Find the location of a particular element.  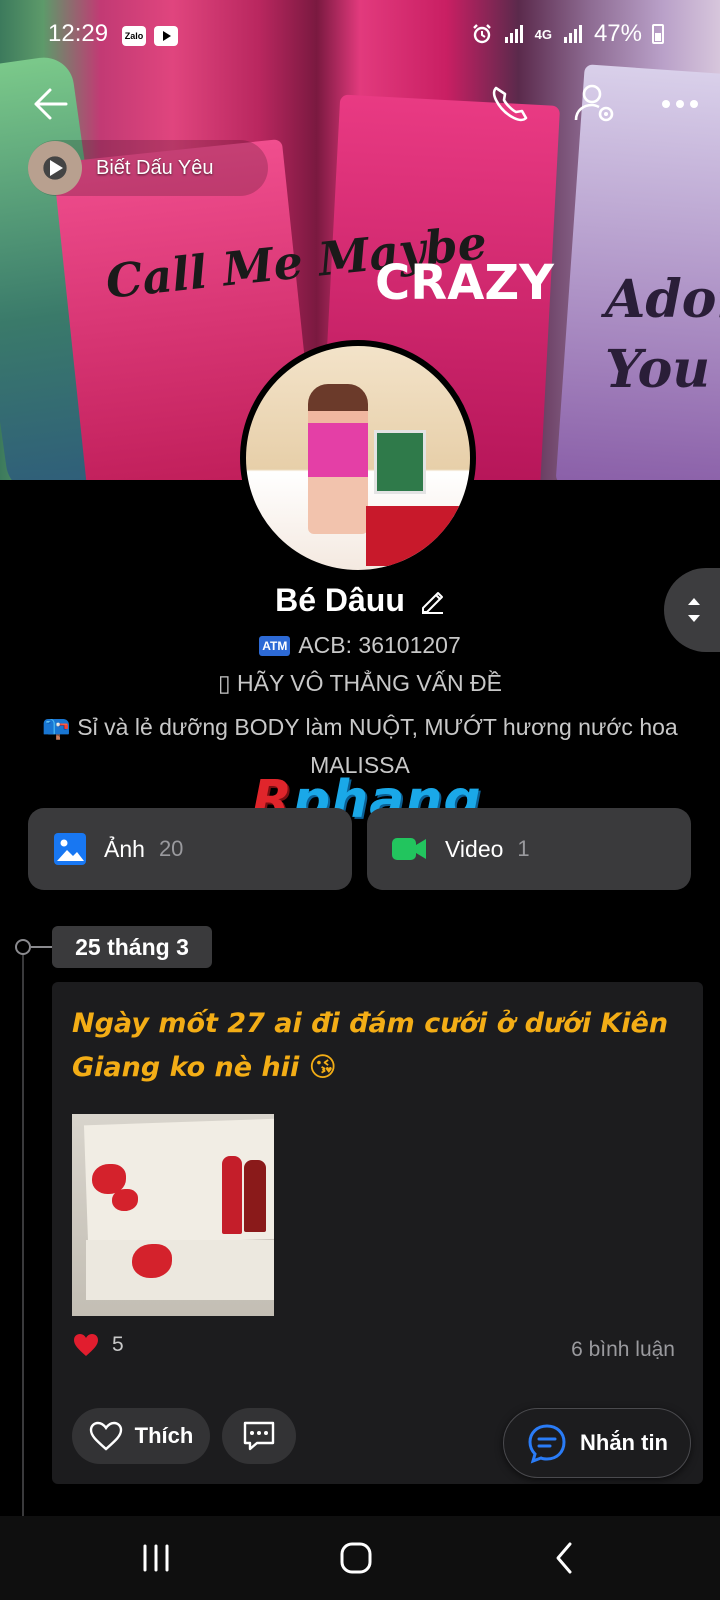

status-bar: 12:29 Zalo 4G 47% is located at coordinates (360, 36).